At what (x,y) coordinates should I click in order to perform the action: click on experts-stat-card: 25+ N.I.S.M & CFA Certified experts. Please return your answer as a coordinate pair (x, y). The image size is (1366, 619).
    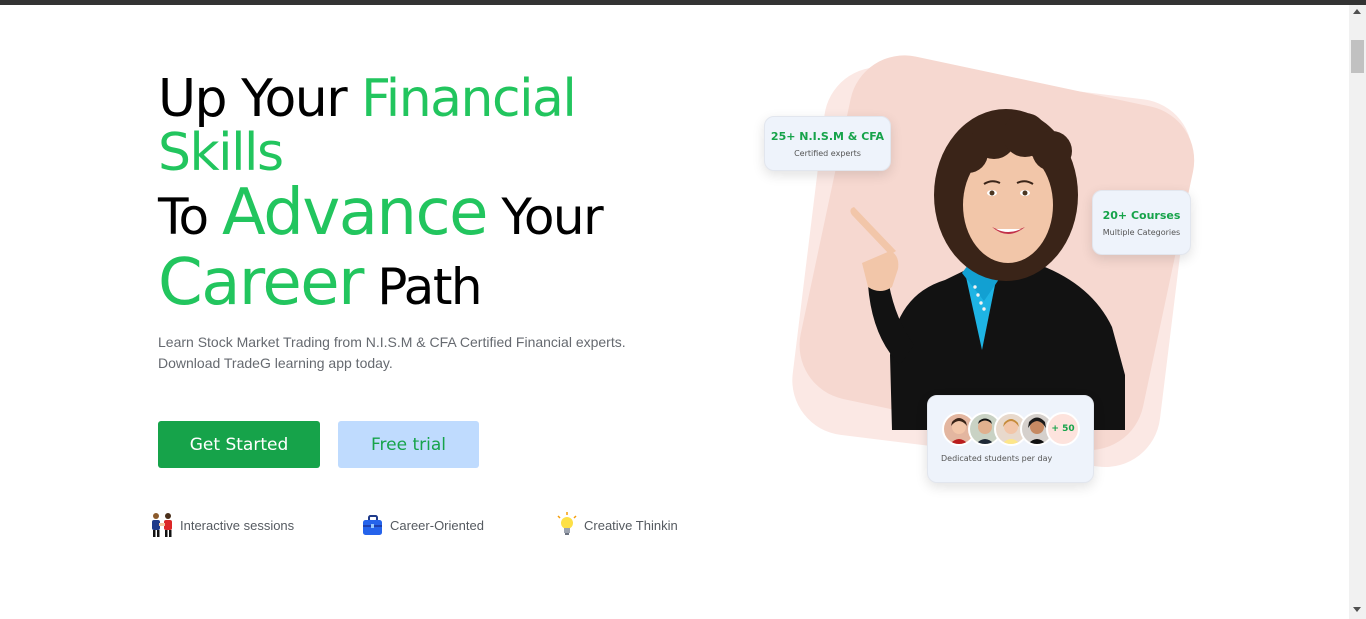
    Looking at the image, I should click on (827, 143).